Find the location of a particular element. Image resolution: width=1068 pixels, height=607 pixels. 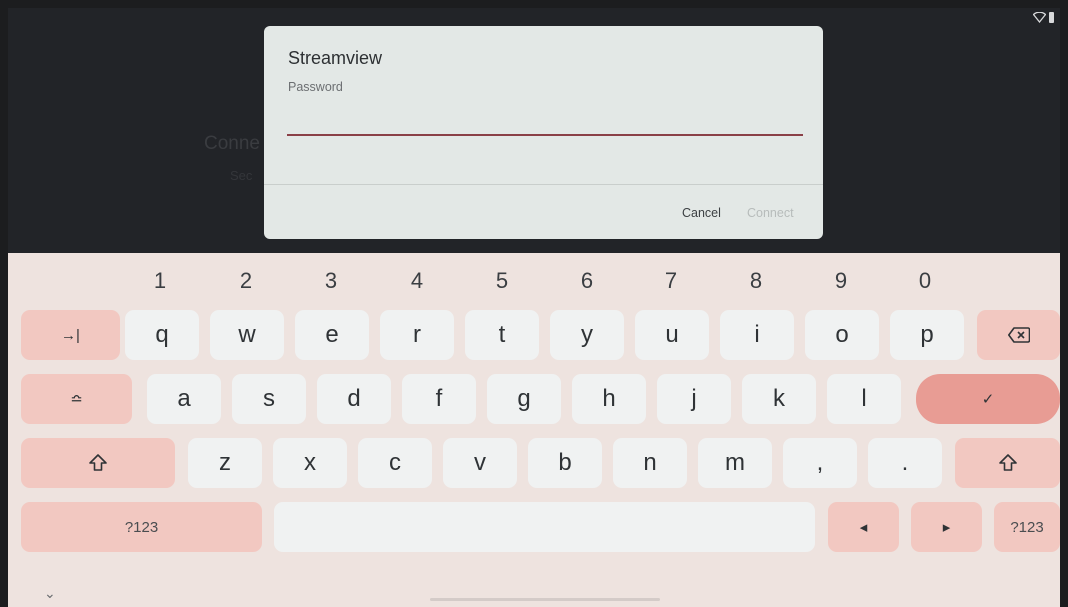

tab-icon: →| is located at coordinates (70, 335).